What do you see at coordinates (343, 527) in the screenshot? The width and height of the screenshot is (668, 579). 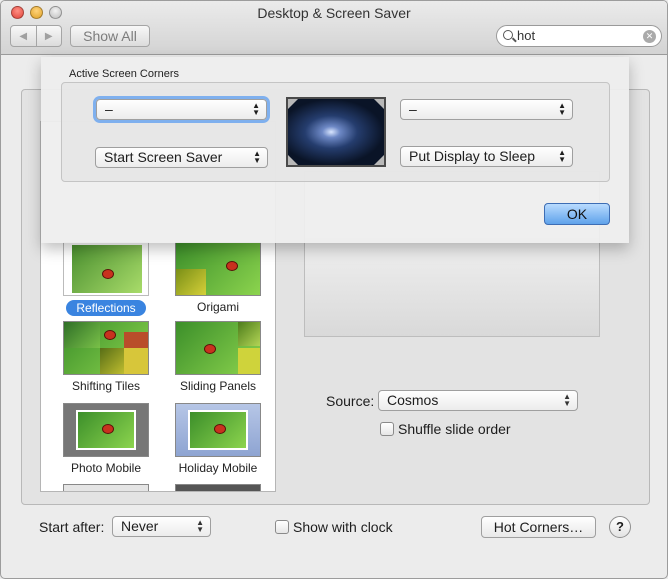 I see `show-clock-label: Show with clock` at bounding box center [343, 527].